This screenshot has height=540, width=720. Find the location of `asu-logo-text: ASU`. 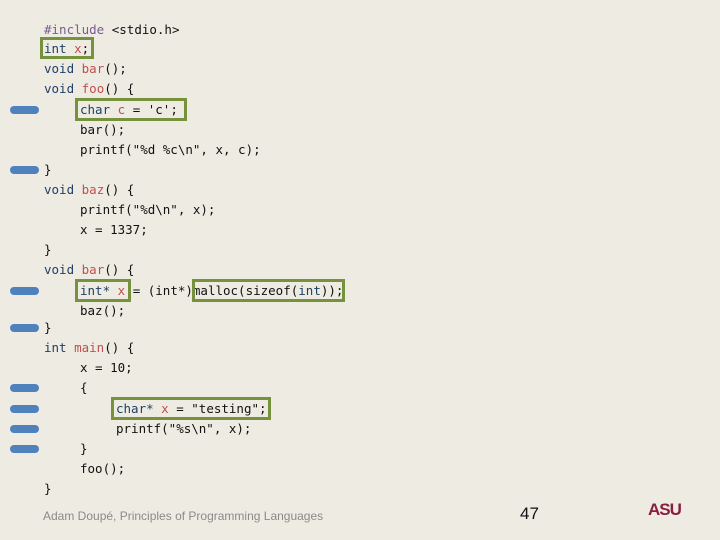

asu-logo-text: ASU is located at coordinates (665, 509).